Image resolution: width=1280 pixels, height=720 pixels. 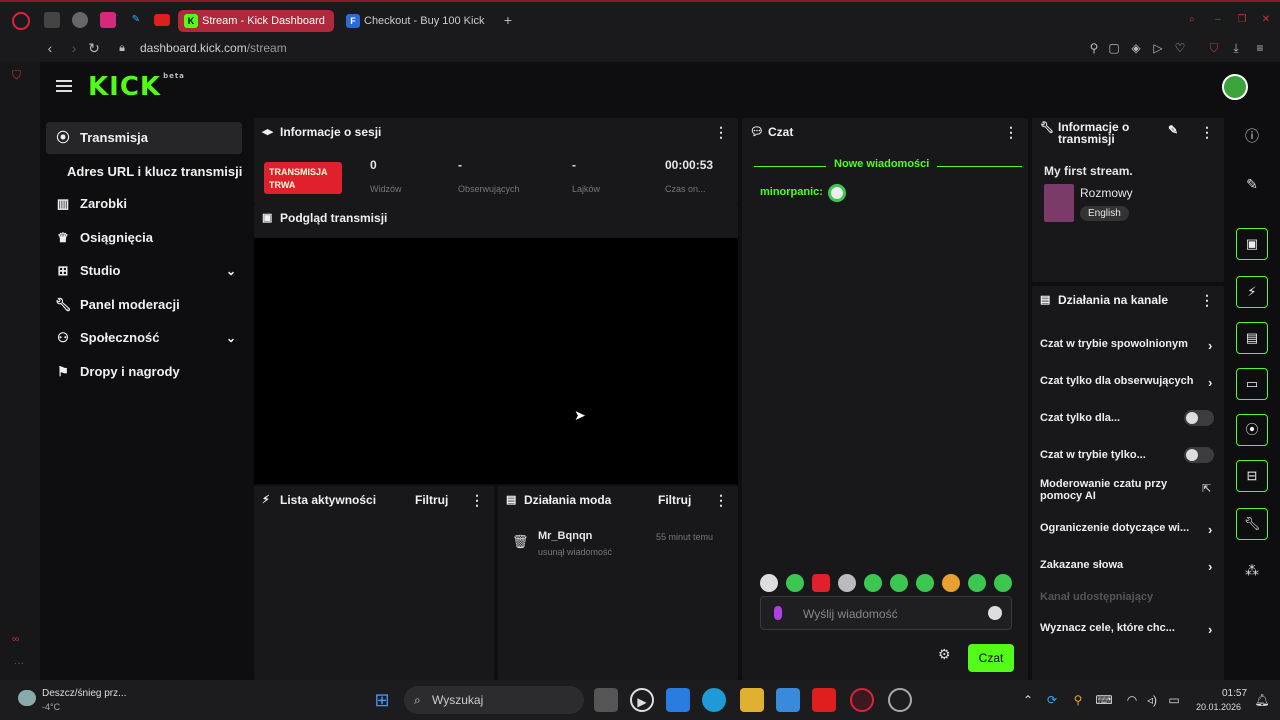 What do you see at coordinates (80, 20) in the screenshot?
I see `tab-pinned-2-icon` at bounding box center [80, 20].